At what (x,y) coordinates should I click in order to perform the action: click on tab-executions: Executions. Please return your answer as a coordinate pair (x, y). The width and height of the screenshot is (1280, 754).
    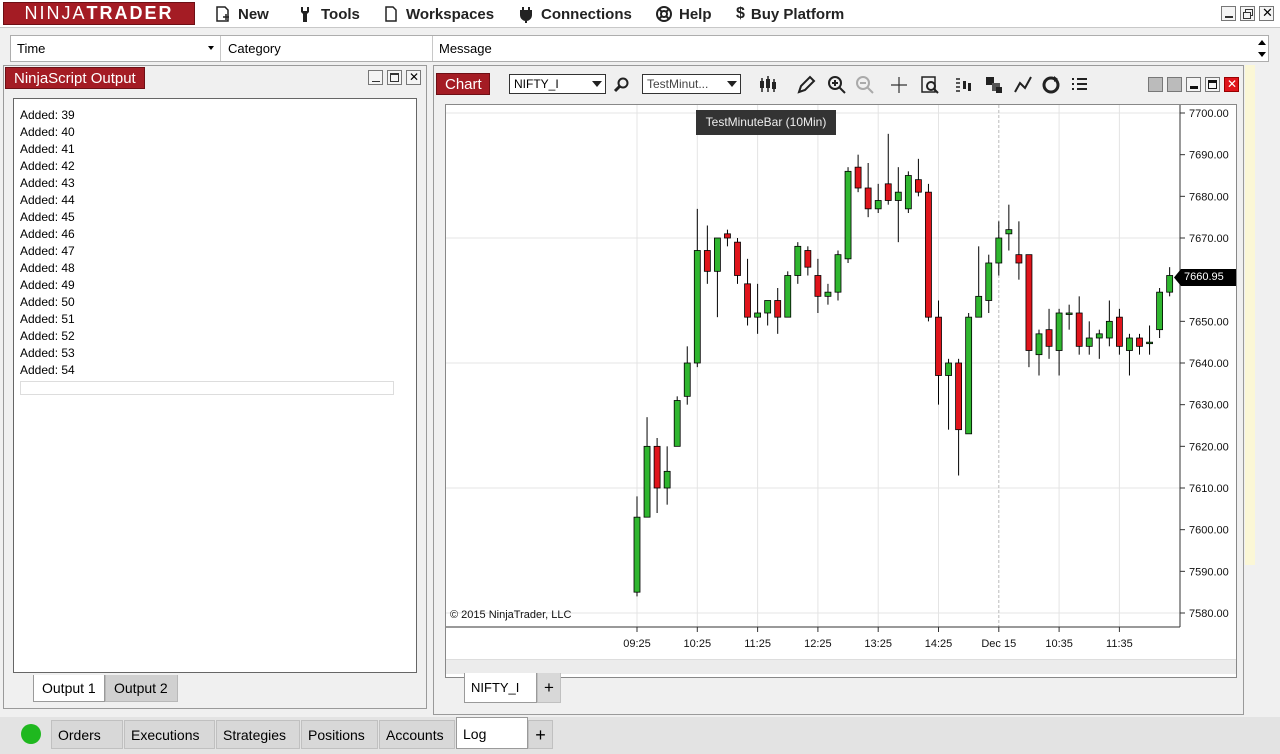
    Looking at the image, I should click on (169, 734).